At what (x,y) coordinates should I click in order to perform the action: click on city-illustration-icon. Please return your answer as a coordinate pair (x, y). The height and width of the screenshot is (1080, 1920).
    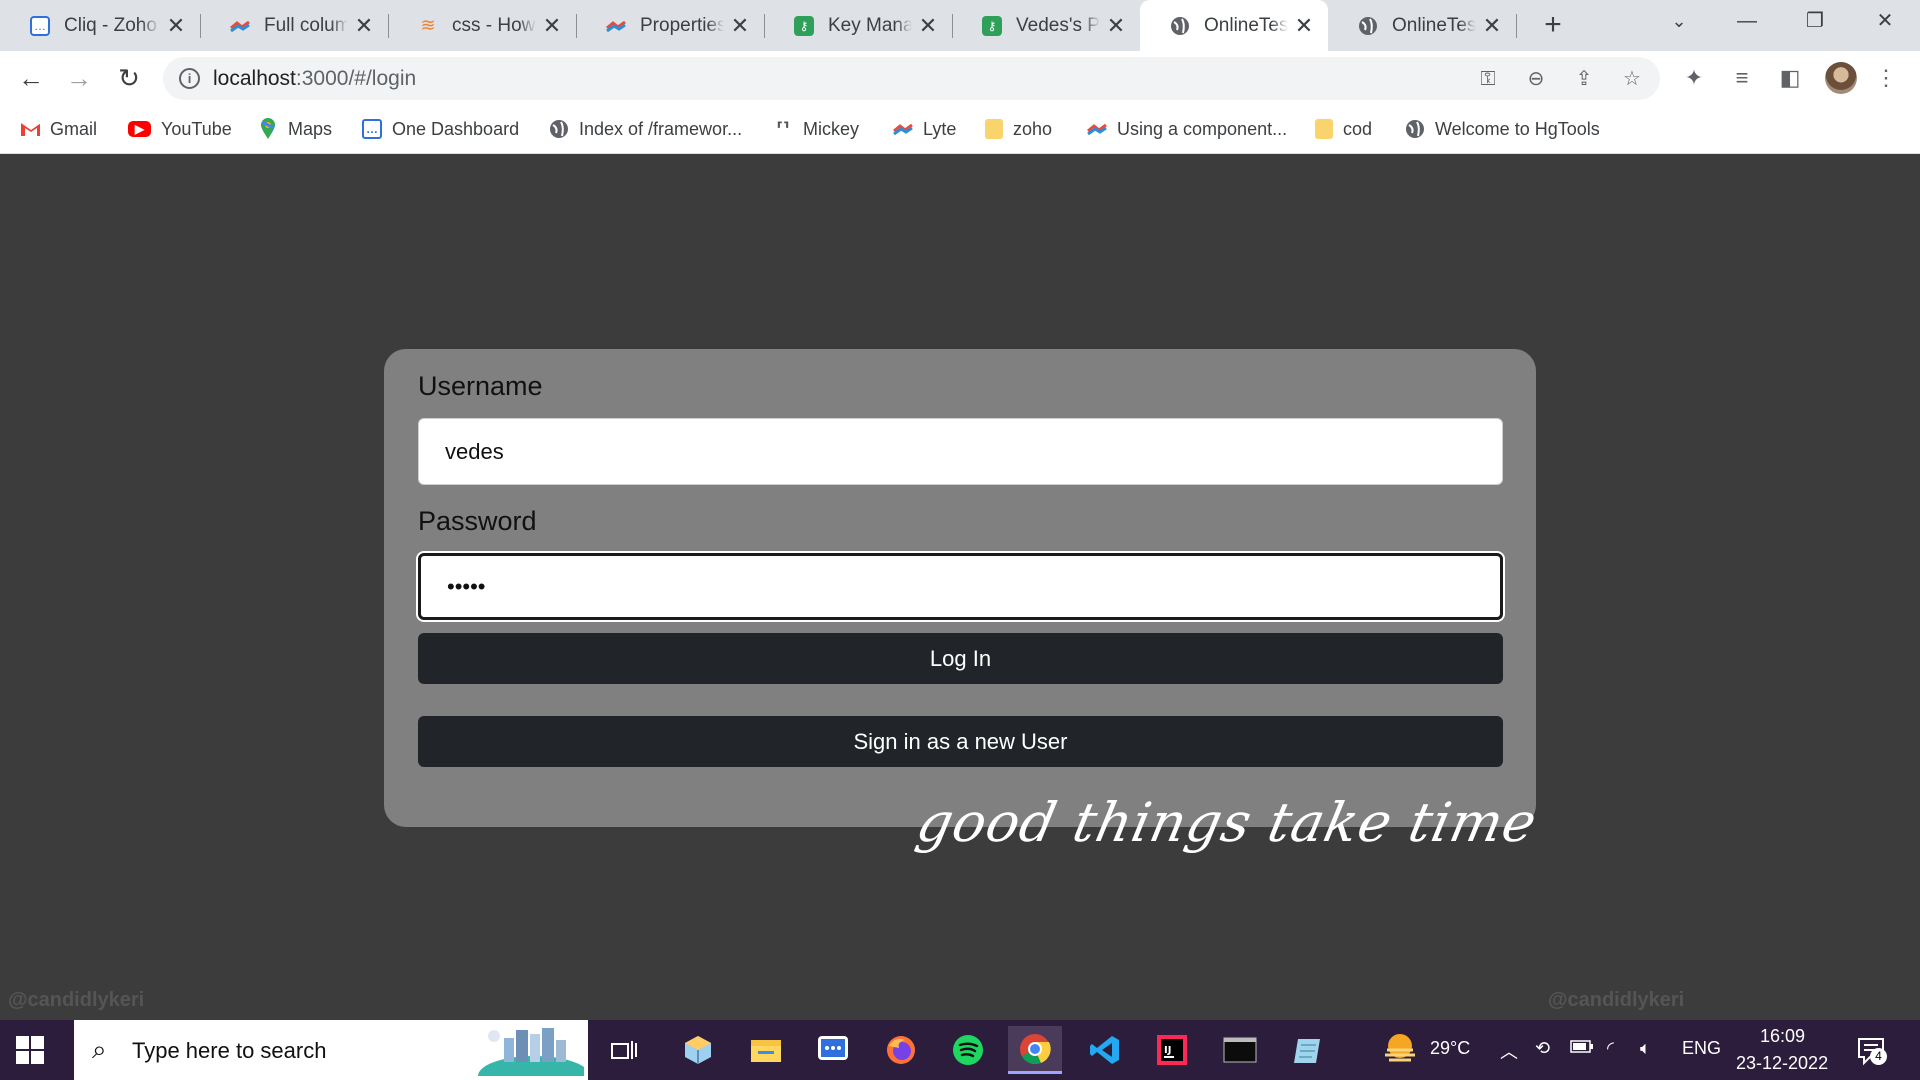
    Looking at the image, I should click on (531, 1052).